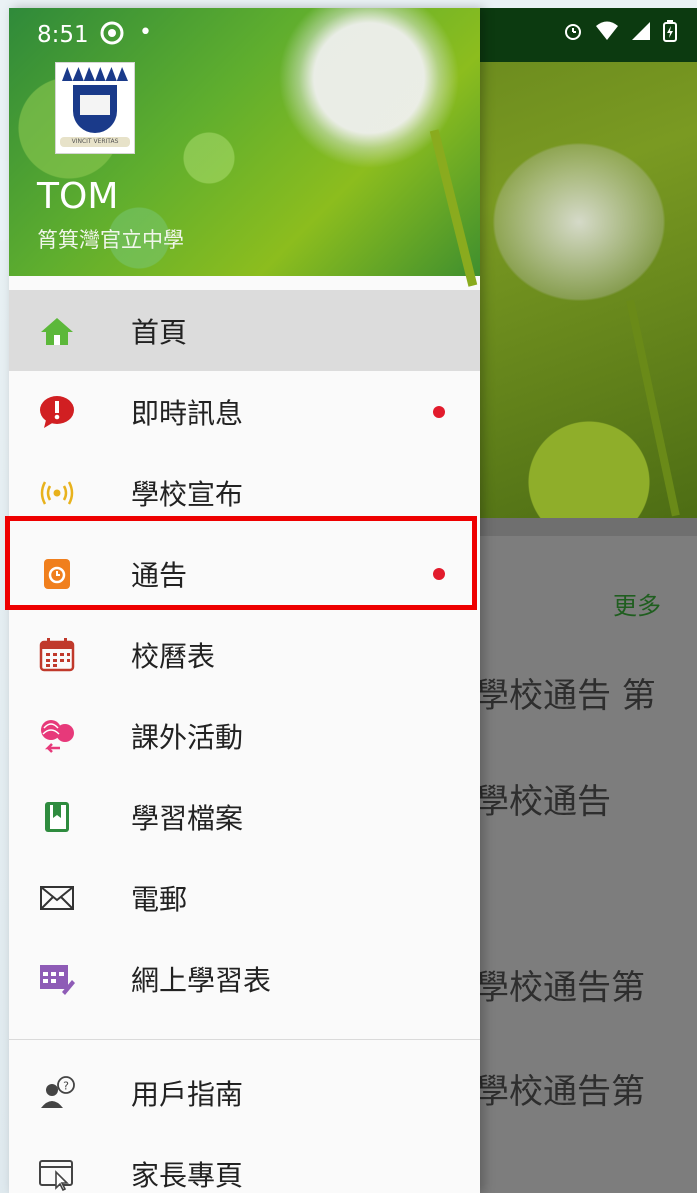  Describe the element at coordinates (619, 34) in the screenshot. I see `status-icons` at that location.